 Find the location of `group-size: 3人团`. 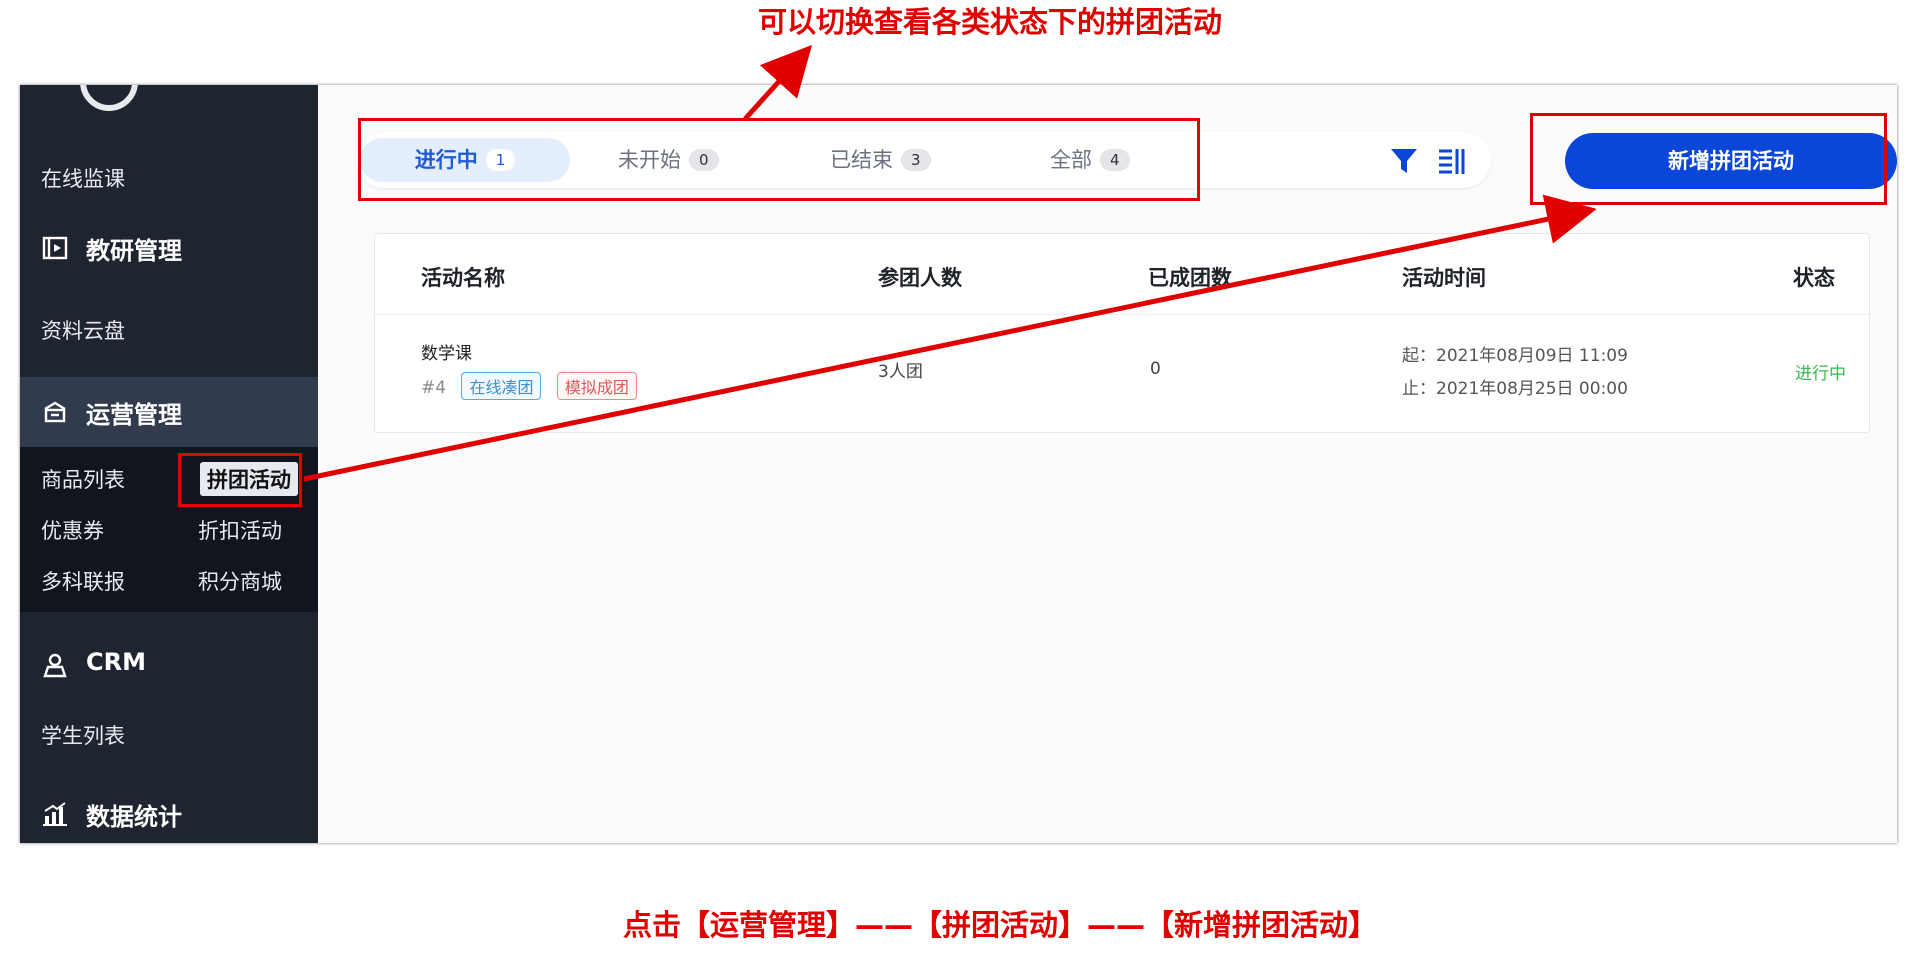

group-size: 3人团 is located at coordinates (900, 372).